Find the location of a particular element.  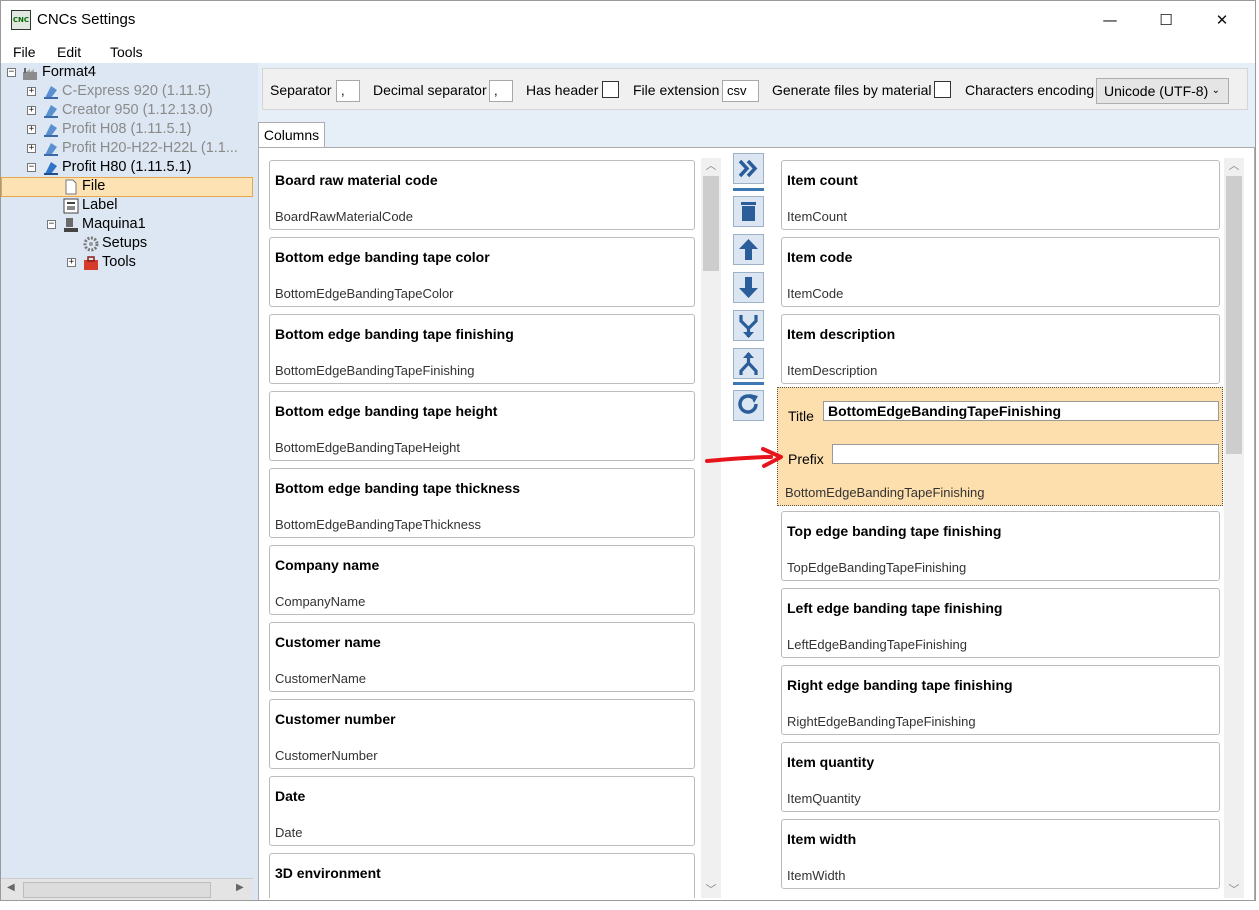

generate-by-material-label: Generate files by material is located at coordinates (852, 90).